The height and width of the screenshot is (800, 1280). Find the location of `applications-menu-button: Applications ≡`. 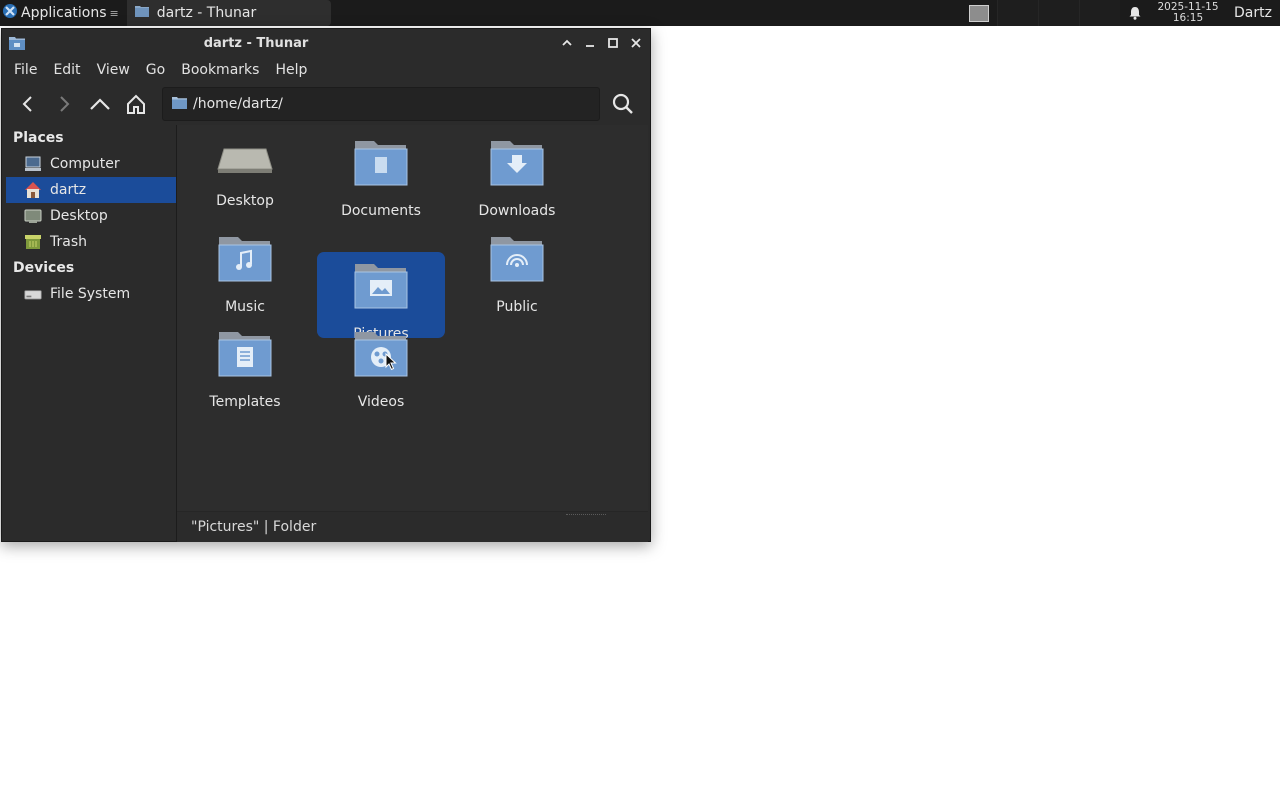

applications-menu-button: Applications ≡ is located at coordinates (61, 13).